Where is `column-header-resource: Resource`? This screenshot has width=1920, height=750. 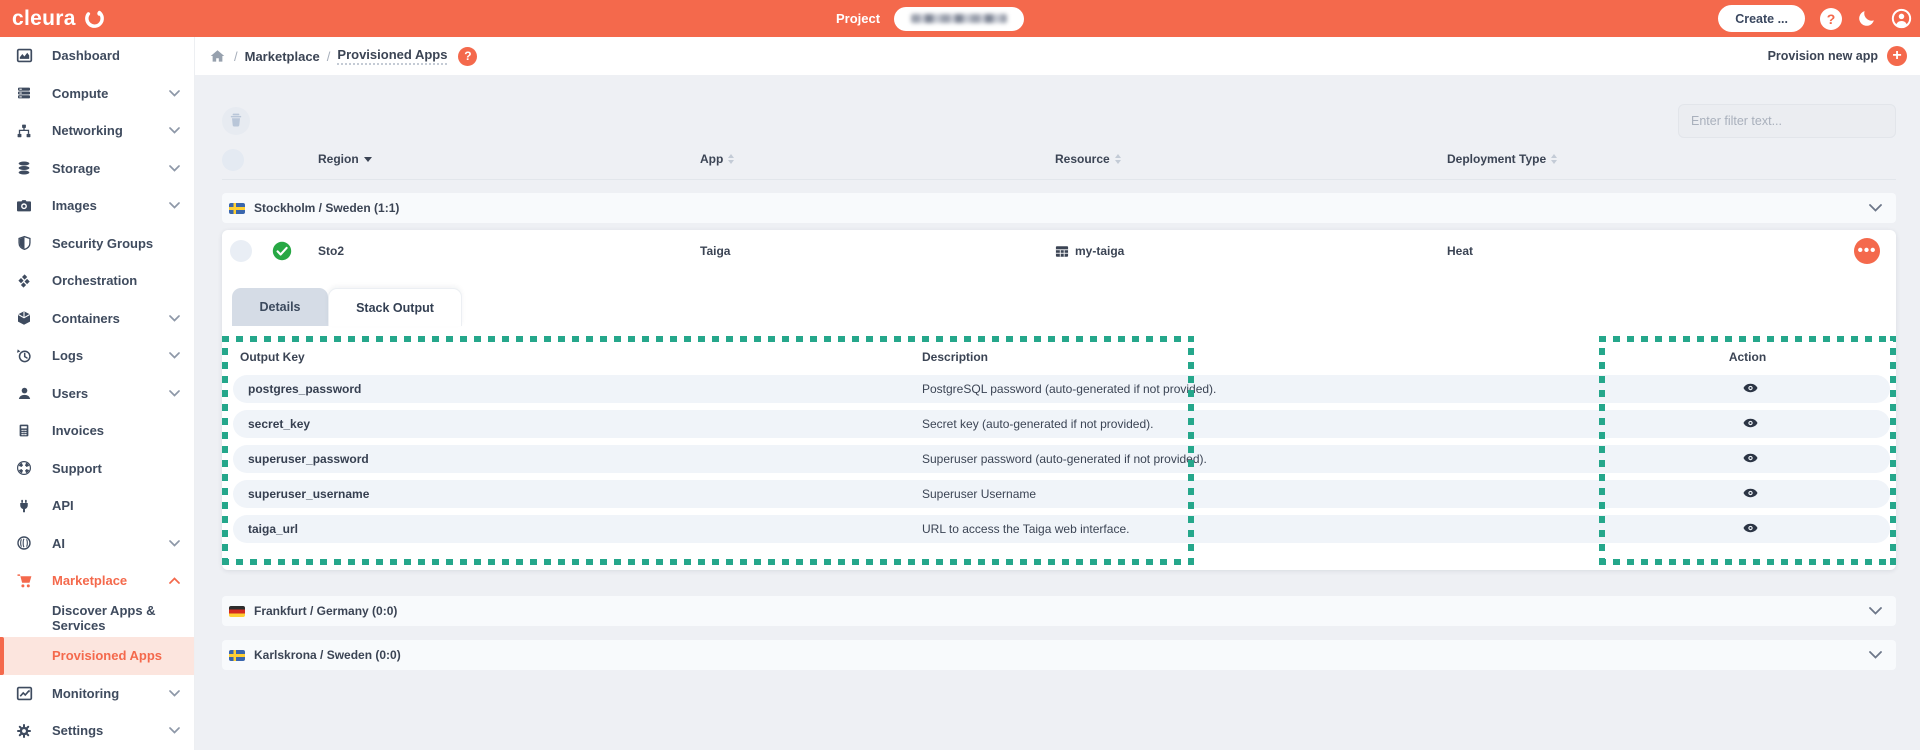 column-header-resource: Resource is located at coordinates (1088, 159).